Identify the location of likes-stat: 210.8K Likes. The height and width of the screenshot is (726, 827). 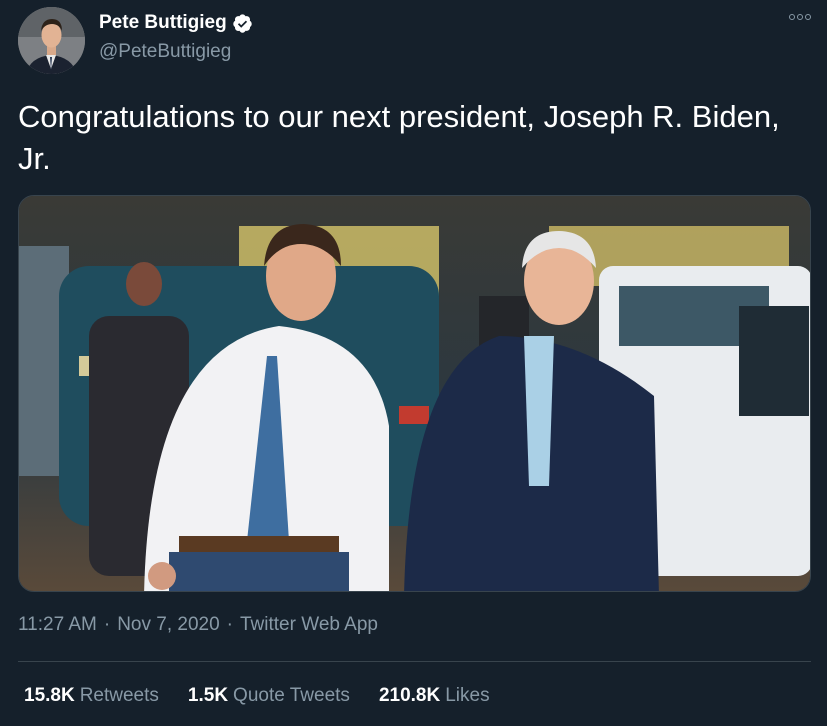
(434, 696).